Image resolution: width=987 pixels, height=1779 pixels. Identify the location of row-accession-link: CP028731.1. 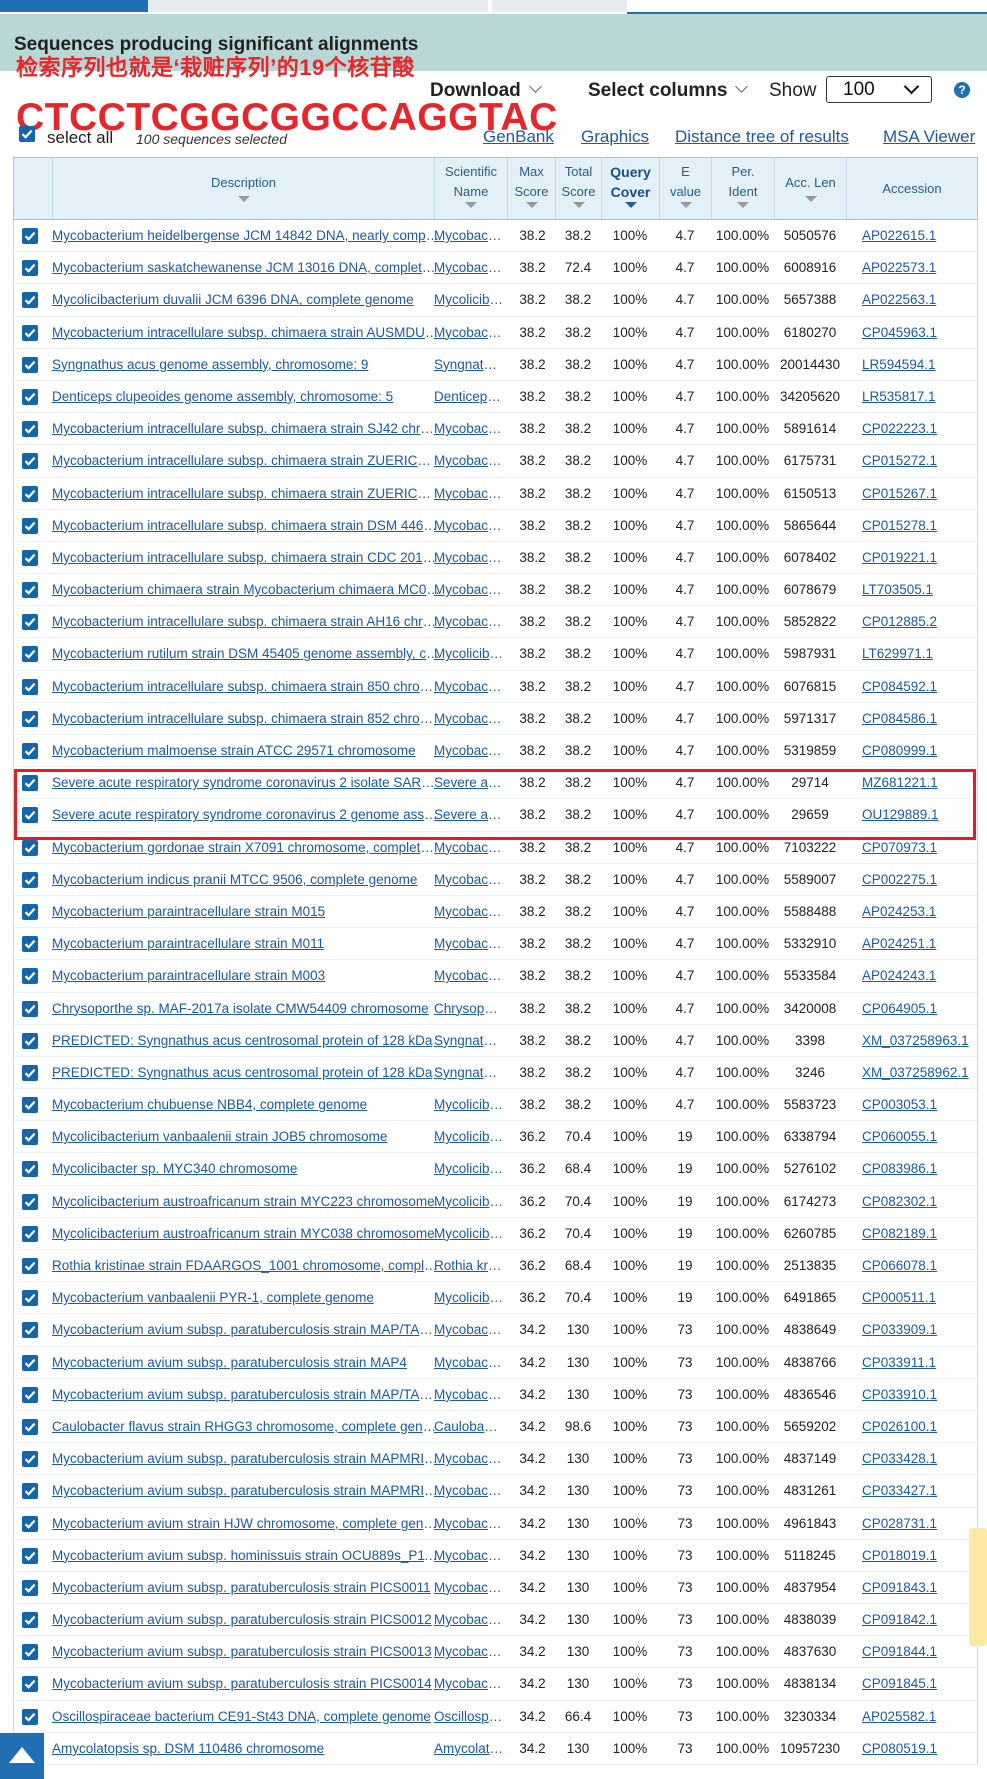
(918, 1524).